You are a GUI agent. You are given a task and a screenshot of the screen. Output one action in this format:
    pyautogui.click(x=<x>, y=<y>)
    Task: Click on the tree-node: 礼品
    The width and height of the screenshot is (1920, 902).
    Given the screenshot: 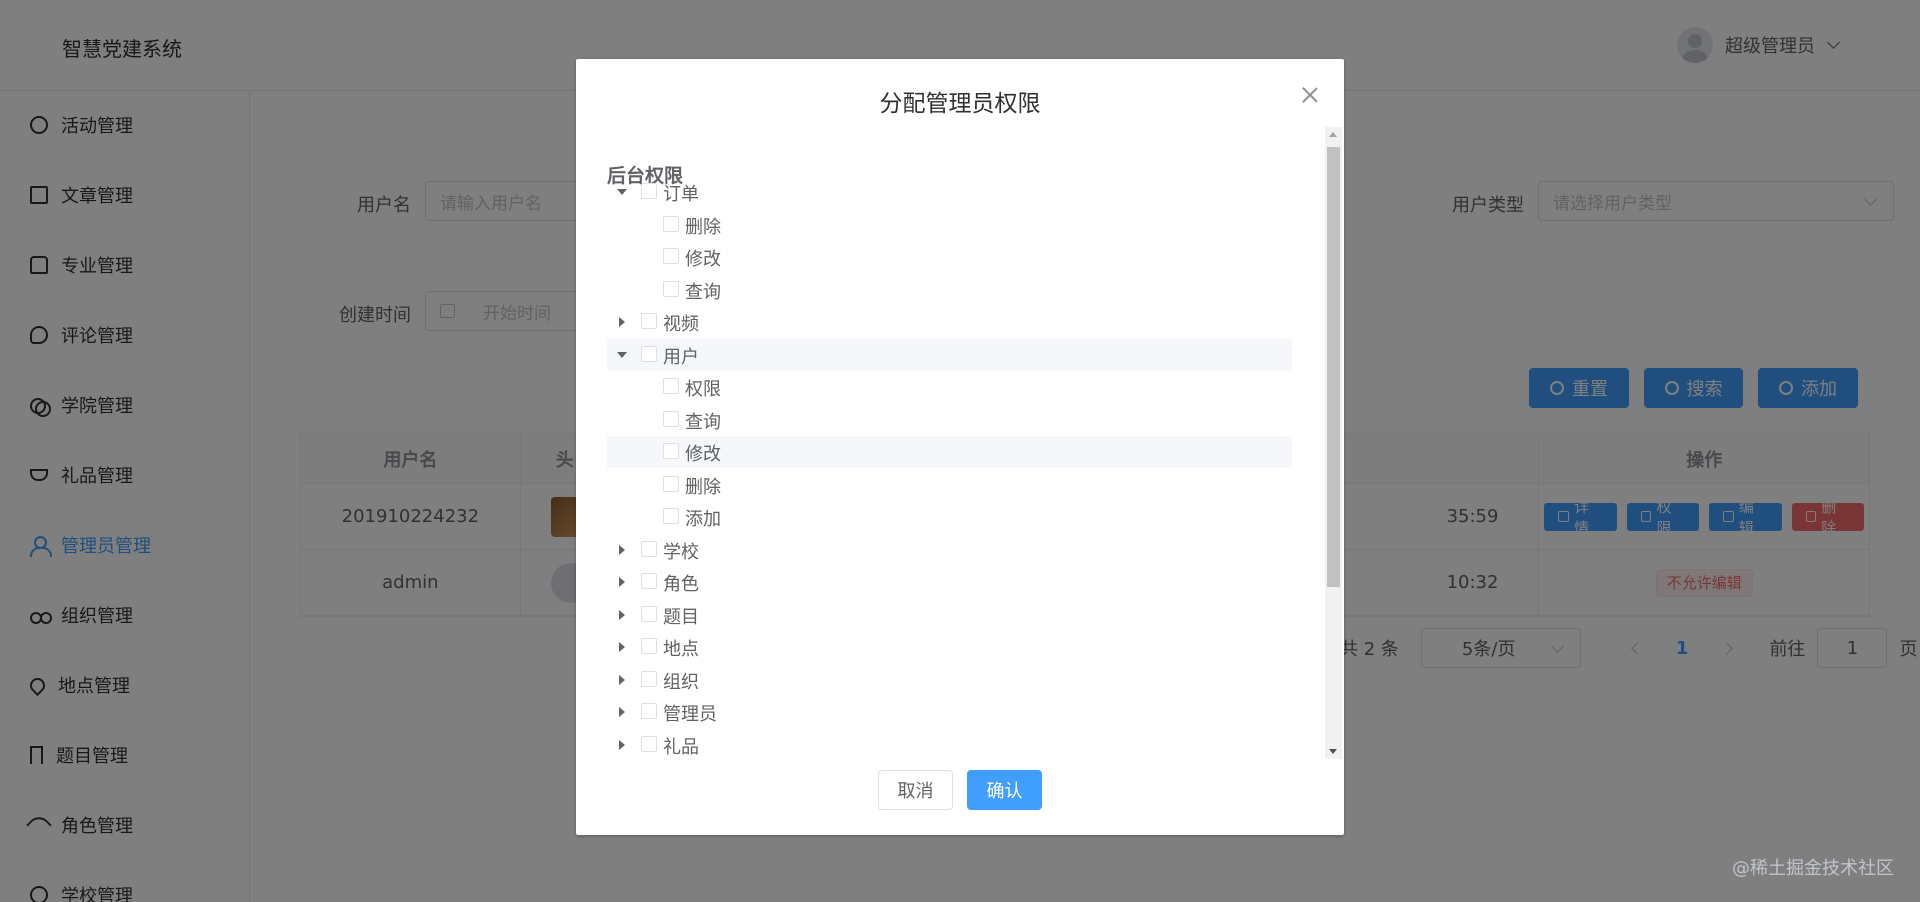 What is the action you would take?
    pyautogui.click(x=949, y=744)
    